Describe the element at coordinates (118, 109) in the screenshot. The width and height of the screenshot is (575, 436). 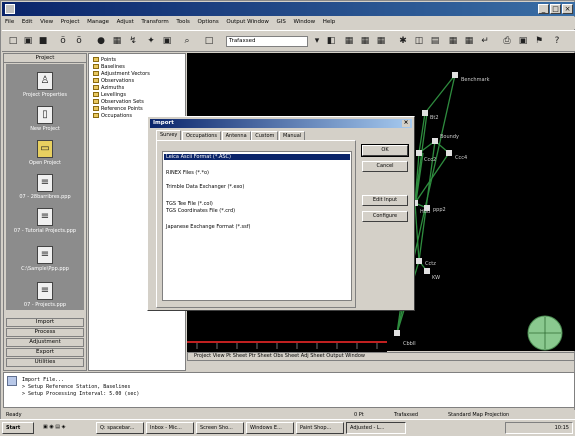
I see `tree-item-reference-points: Reference Points` at that location.